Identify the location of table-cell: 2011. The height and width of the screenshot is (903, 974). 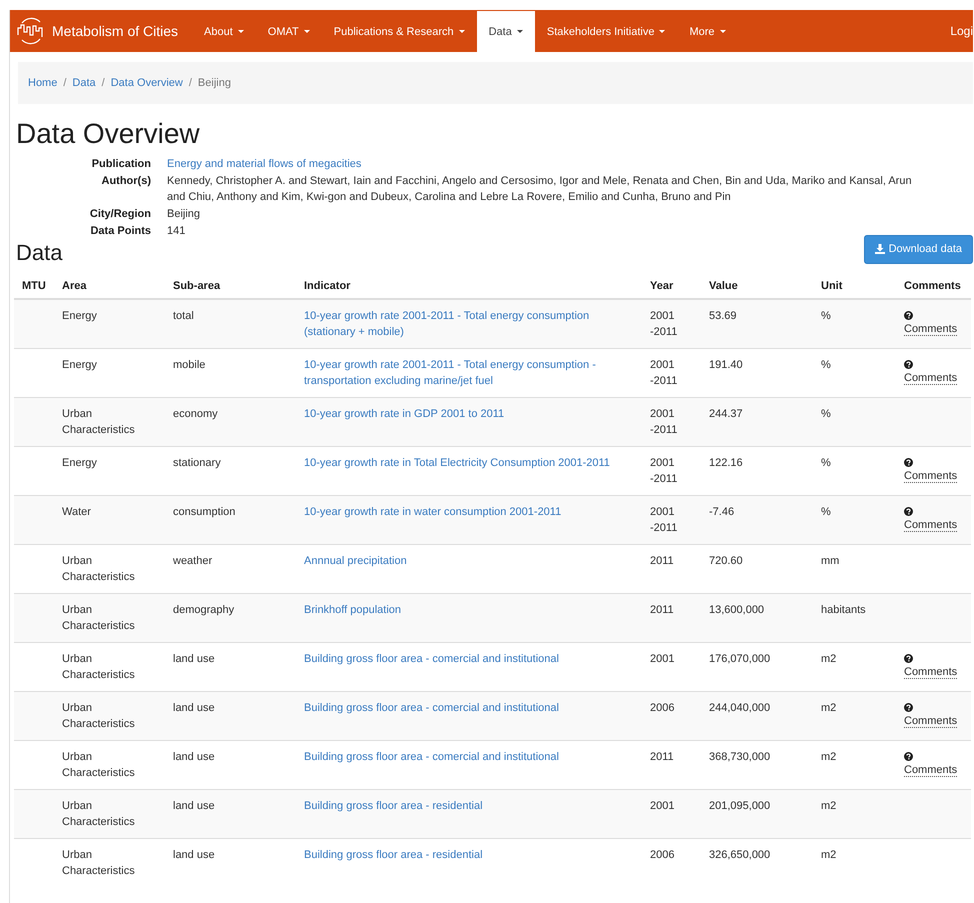
(671, 618).